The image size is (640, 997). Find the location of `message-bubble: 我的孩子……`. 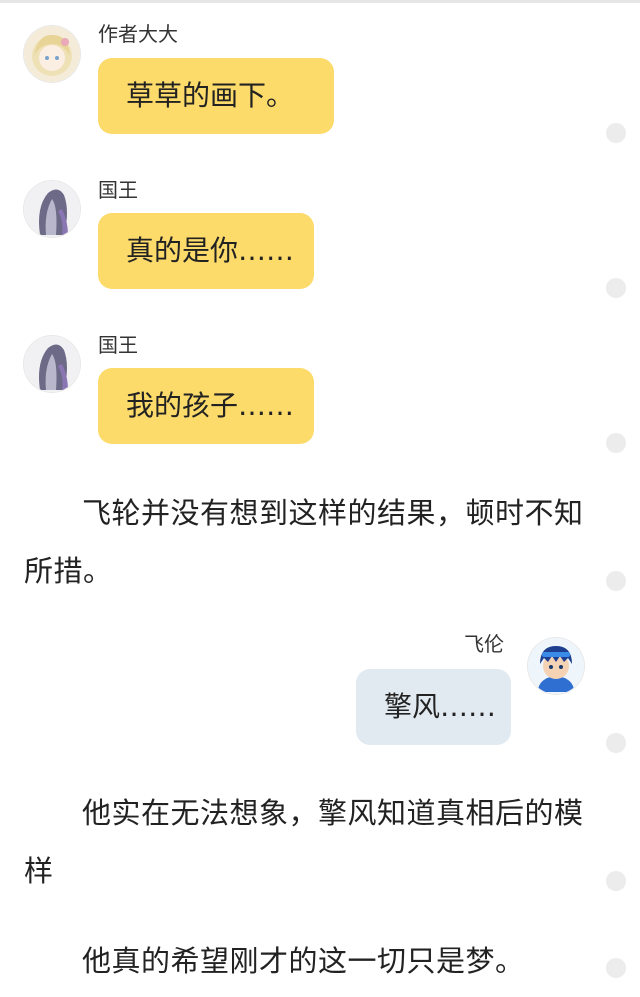

message-bubble: 我的孩子…… is located at coordinates (206, 406).